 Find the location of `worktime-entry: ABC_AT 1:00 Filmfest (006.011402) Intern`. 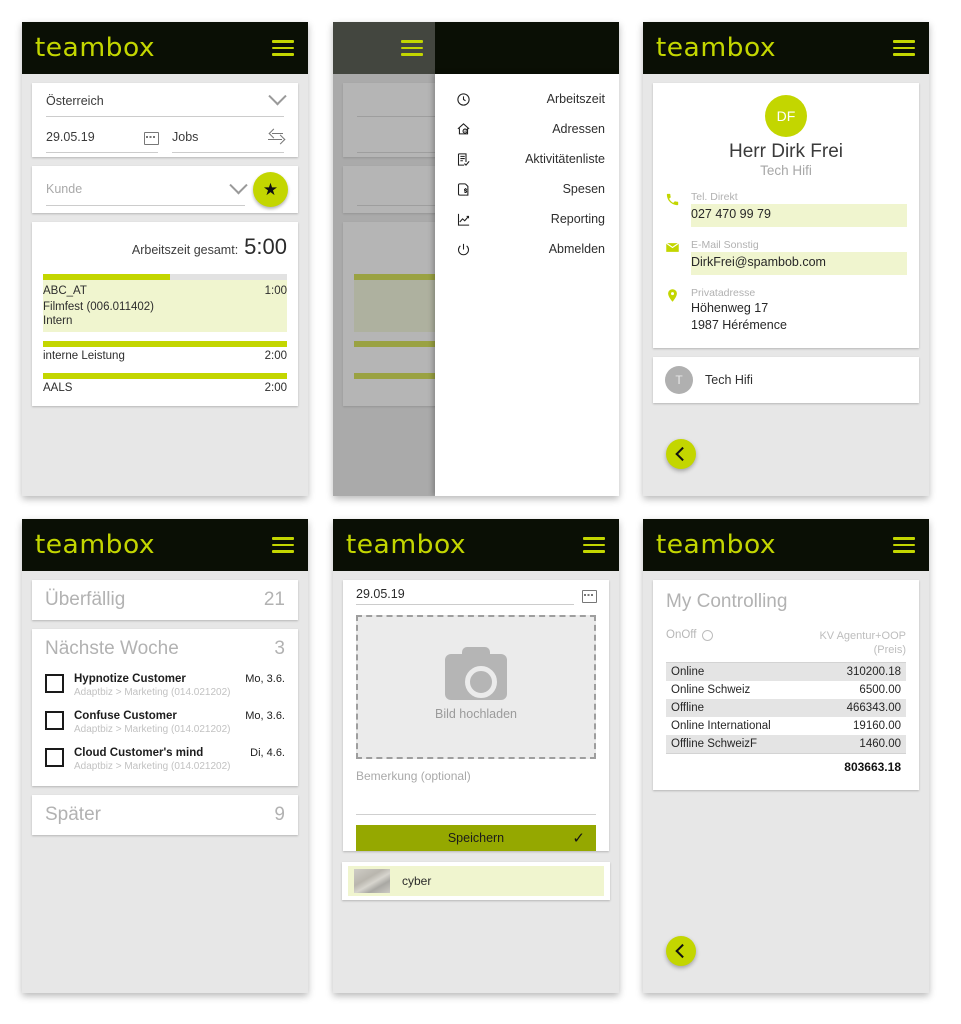

worktime-entry: ABC_AT 1:00 Filmfest (006.011402) Intern is located at coordinates (165, 303).